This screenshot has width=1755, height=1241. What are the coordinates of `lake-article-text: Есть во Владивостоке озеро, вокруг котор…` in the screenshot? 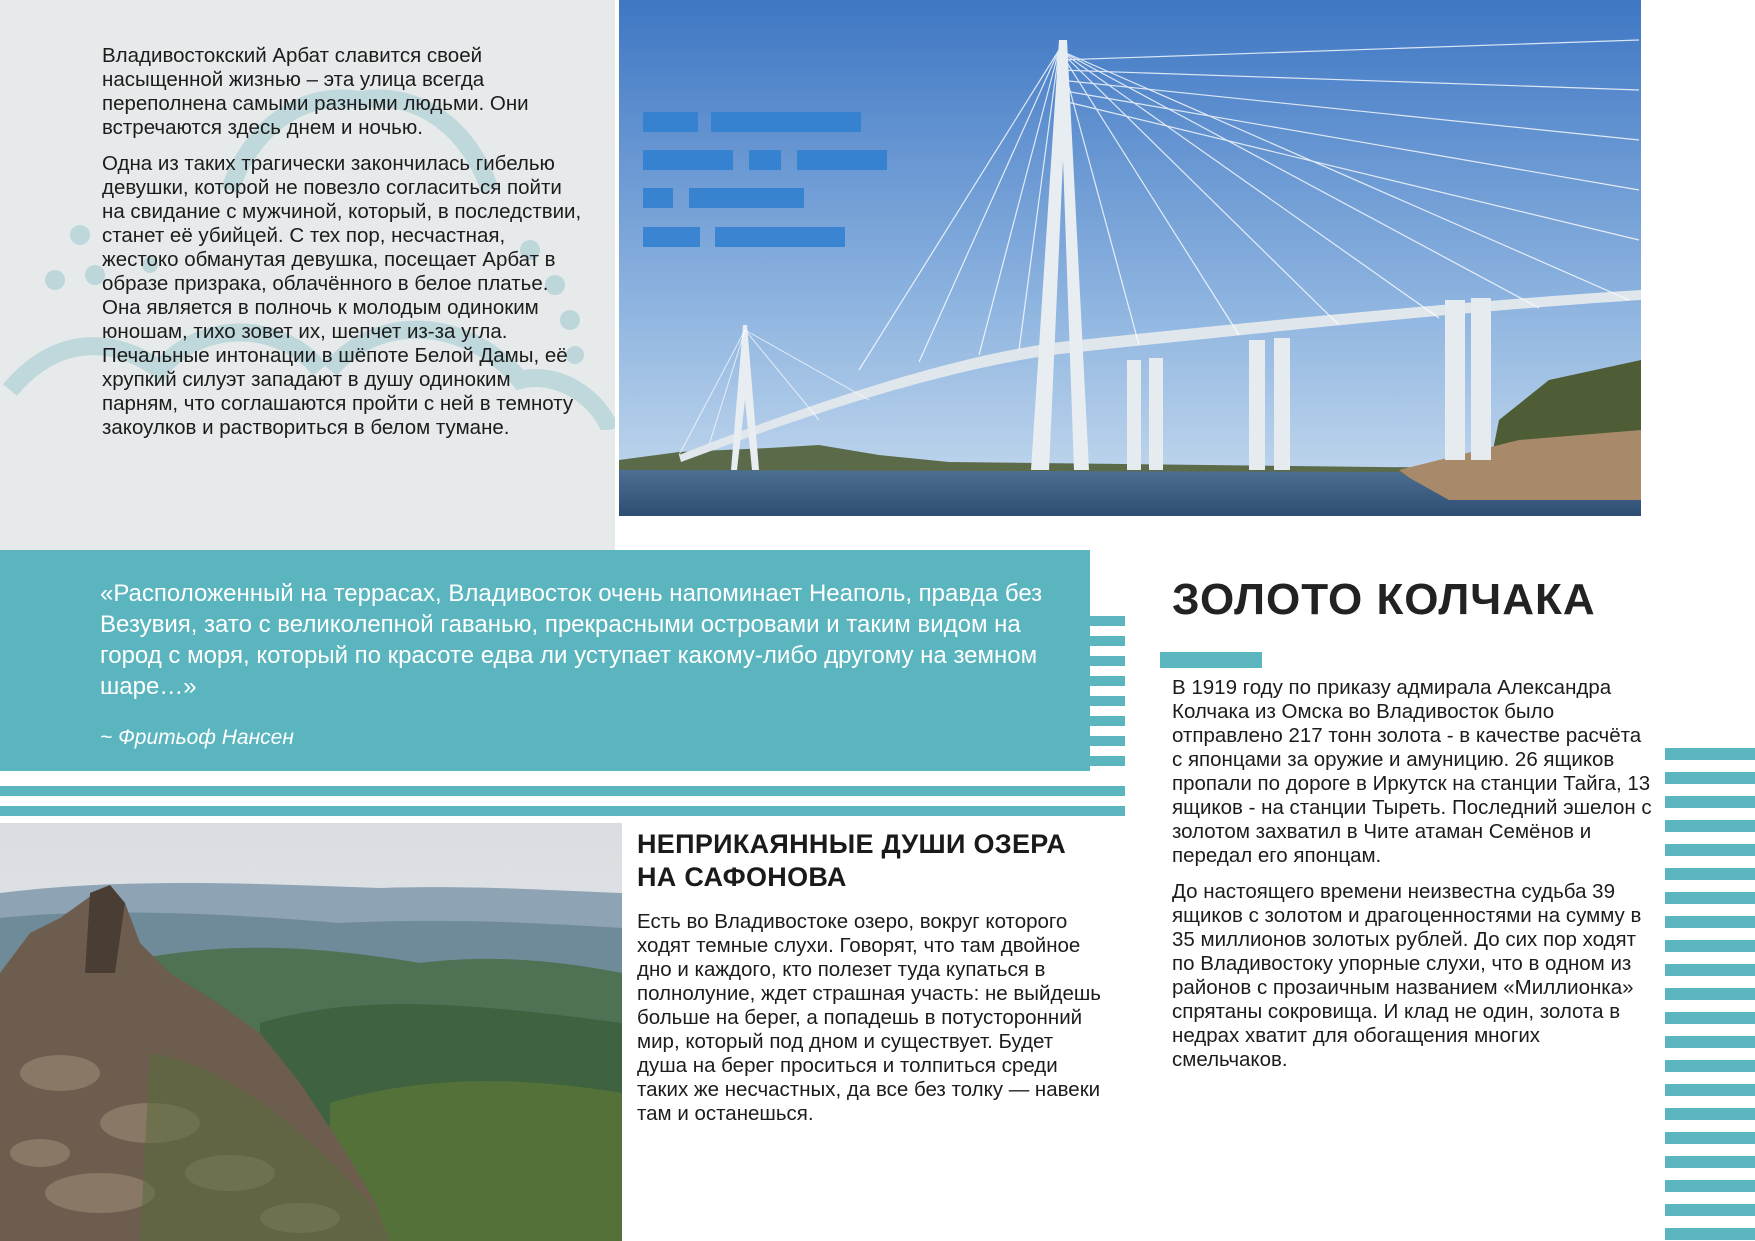 It's located at (869, 1017).